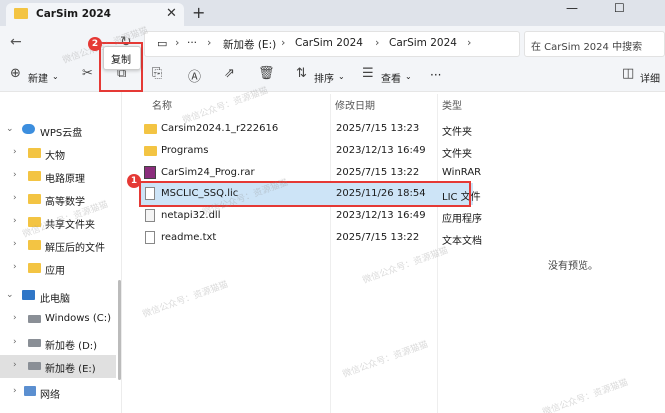  I want to click on tab-title: CarSim 2024, so click(73, 14).